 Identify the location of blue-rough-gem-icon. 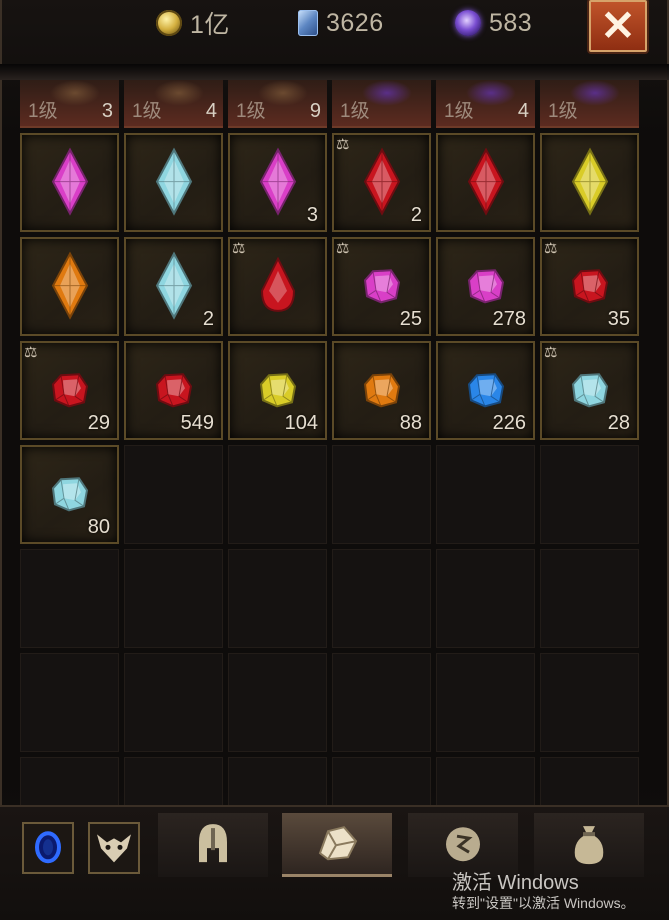
(485, 389).